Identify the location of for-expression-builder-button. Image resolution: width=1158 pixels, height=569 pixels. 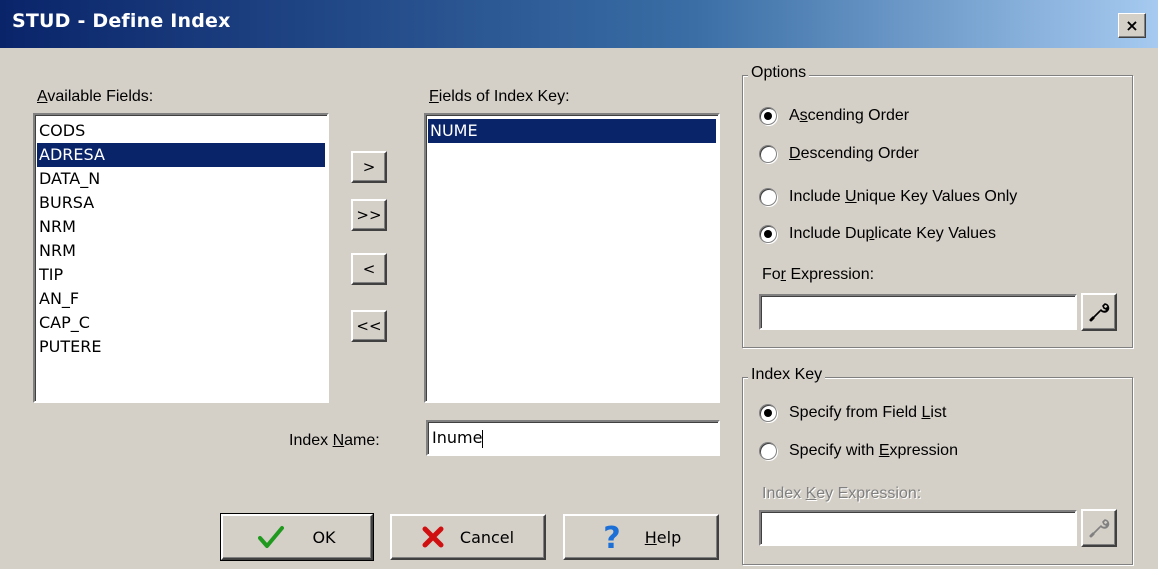
(1099, 312).